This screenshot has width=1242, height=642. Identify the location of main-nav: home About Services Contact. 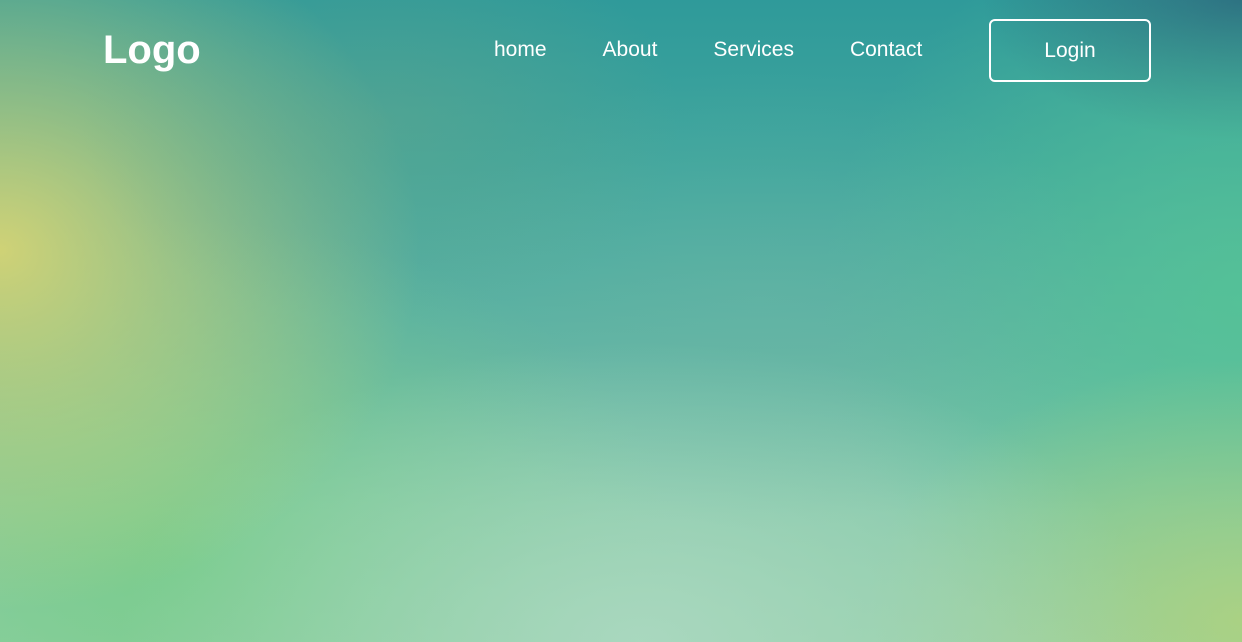
(708, 50).